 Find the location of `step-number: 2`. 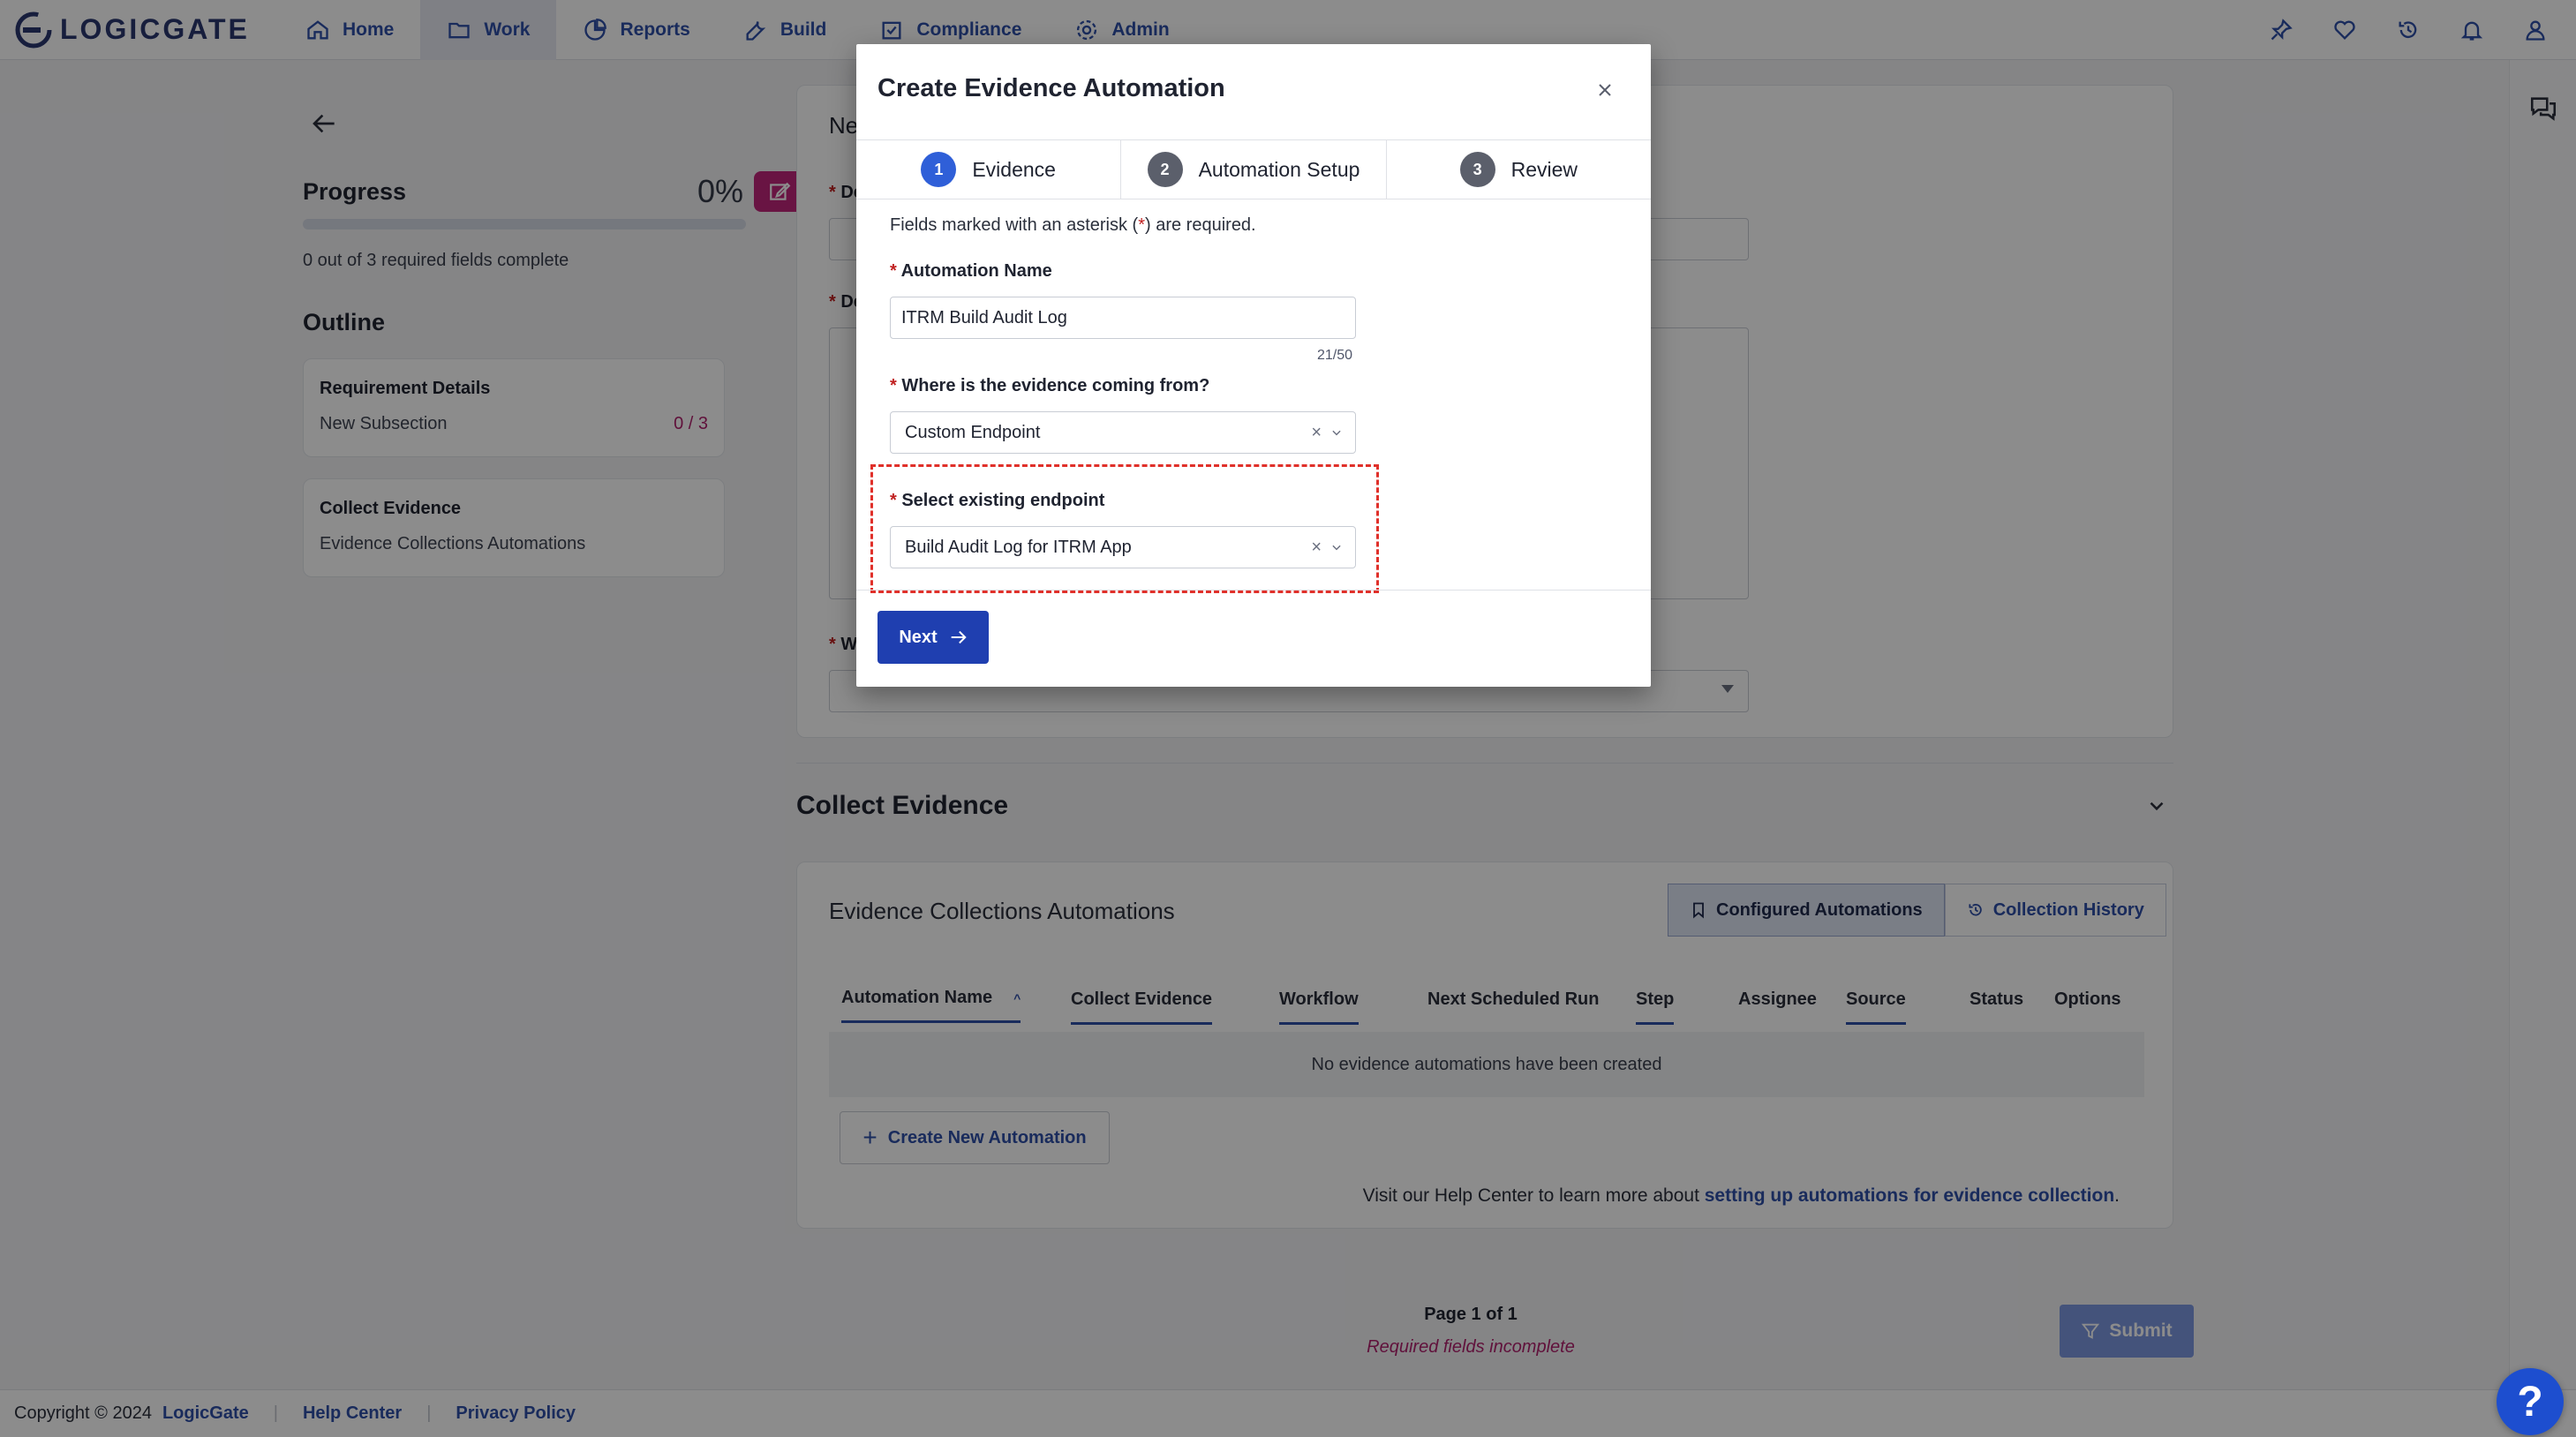

step-number: 2 is located at coordinates (1165, 169).